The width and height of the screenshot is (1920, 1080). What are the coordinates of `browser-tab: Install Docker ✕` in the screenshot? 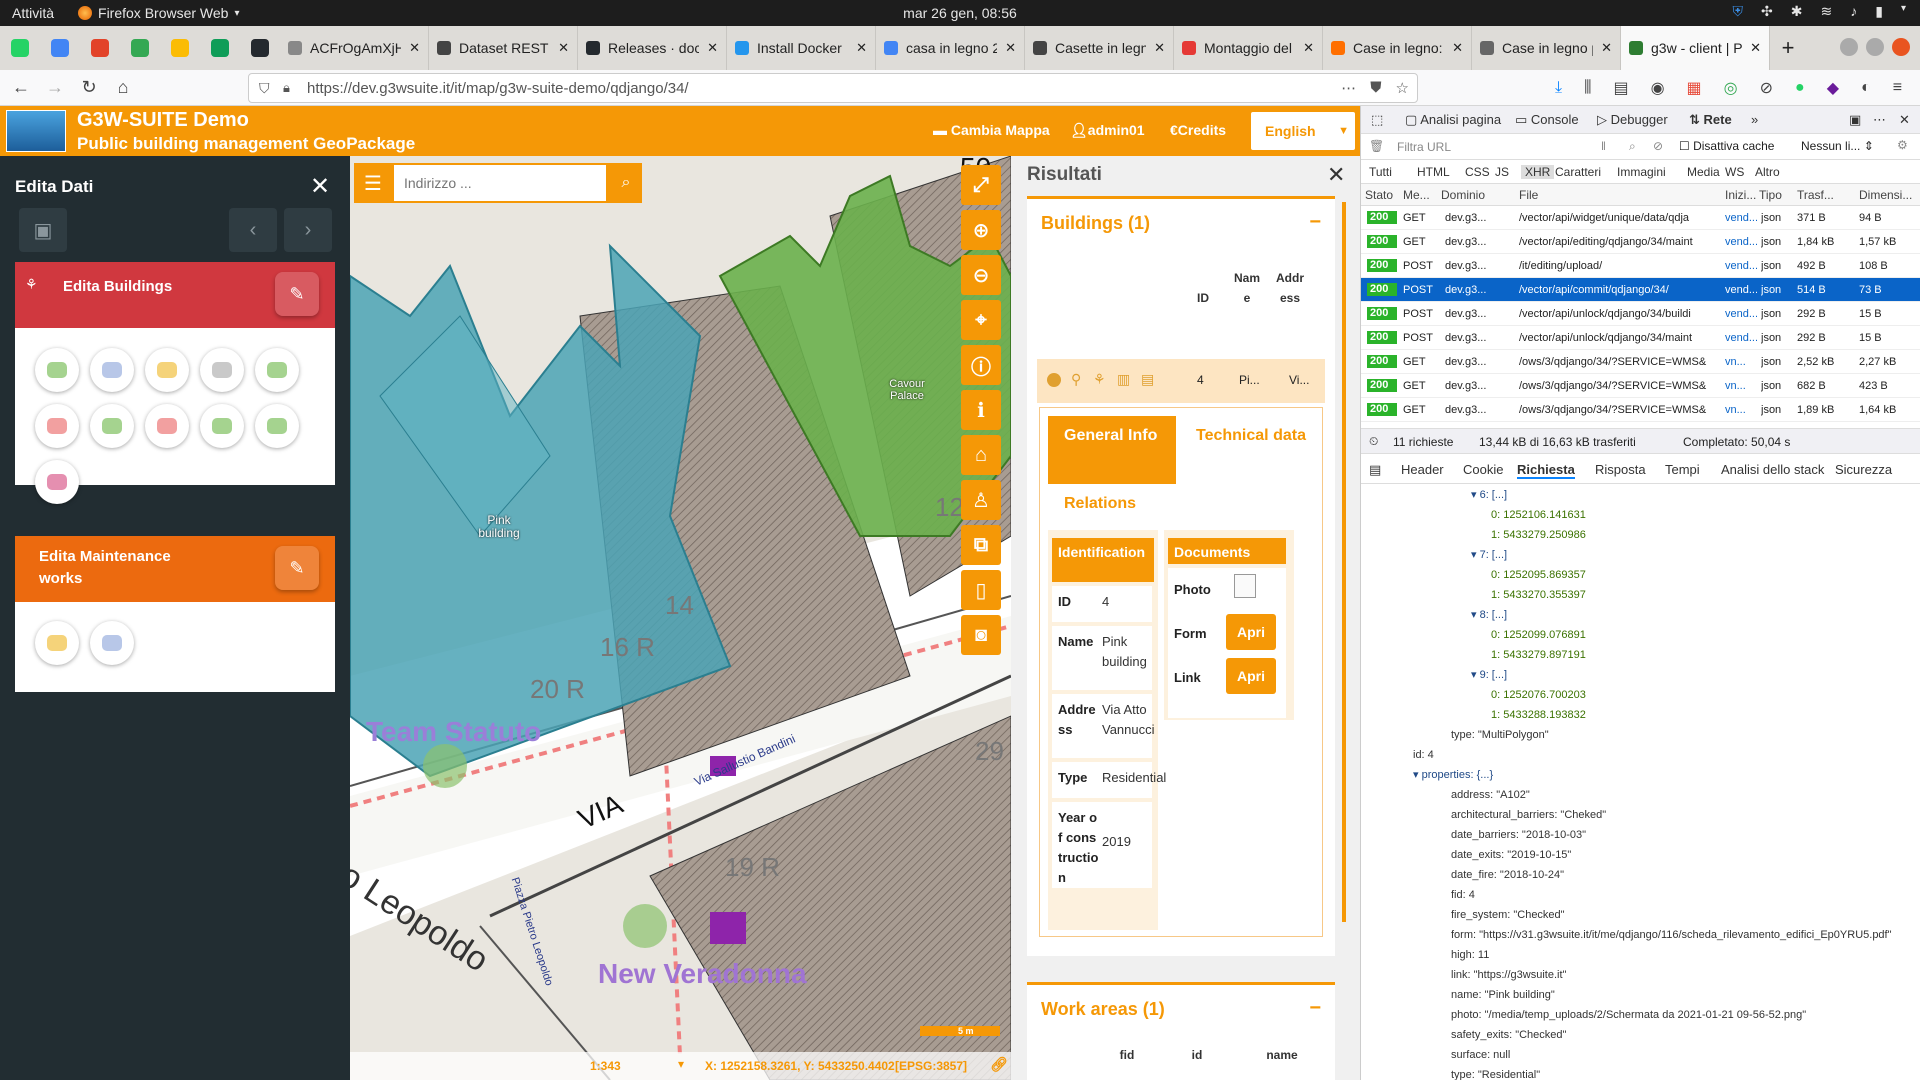 It's located at (801, 48).